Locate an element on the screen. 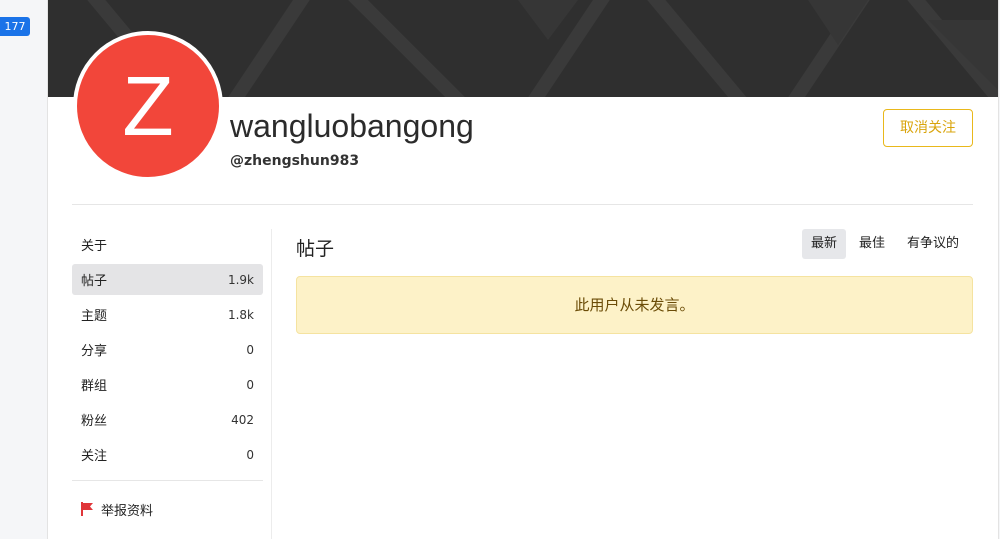 This screenshot has height=539, width=1000. profile-handle: @zhengshun983 is located at coordinates (295, 161).